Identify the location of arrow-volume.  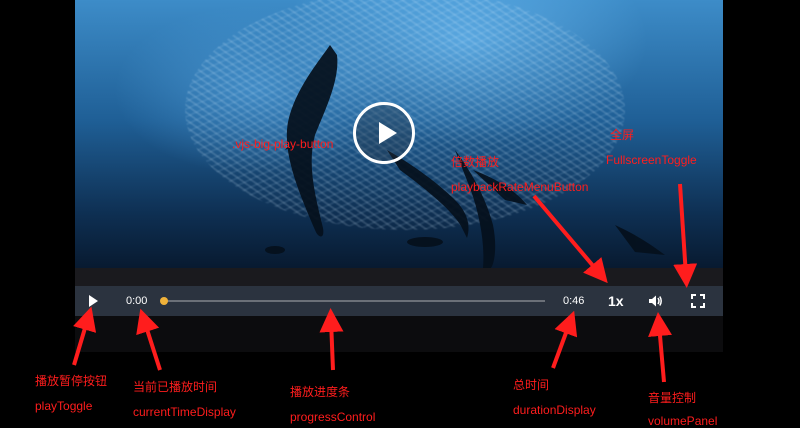
(660, 347).